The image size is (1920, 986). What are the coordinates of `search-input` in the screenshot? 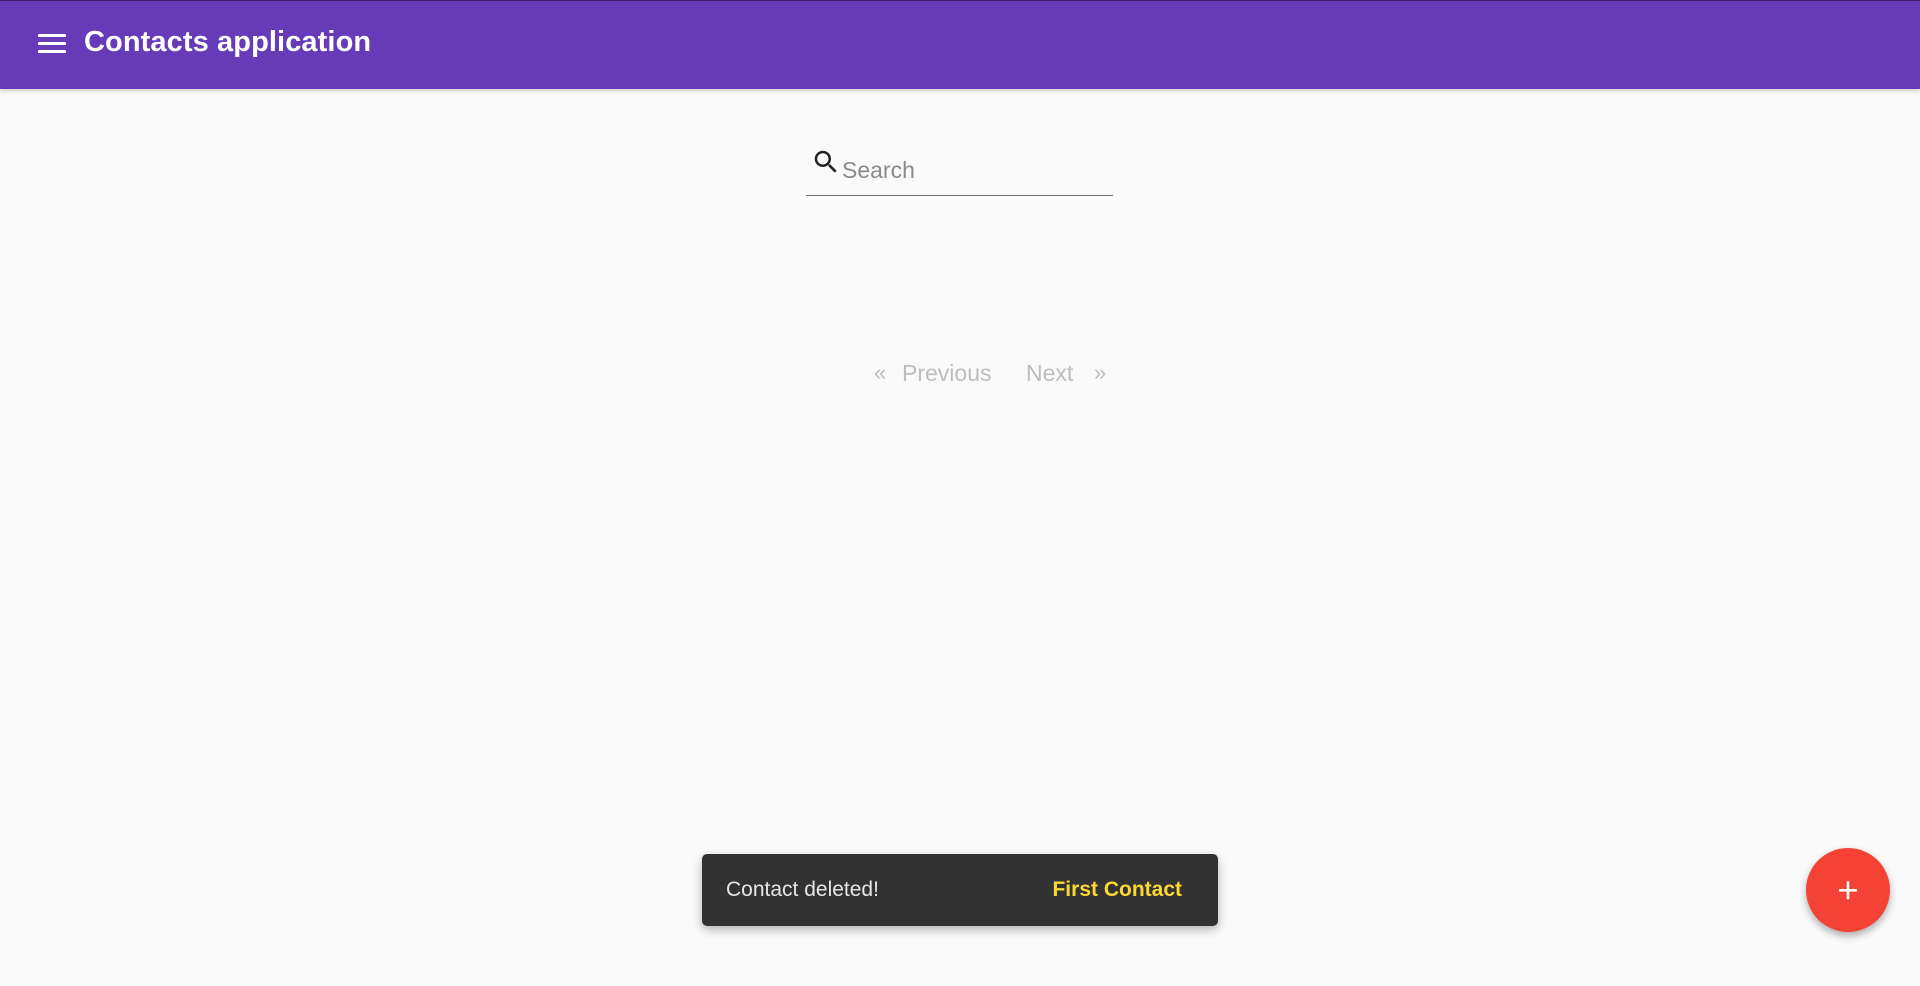 It's located at (974, 170).